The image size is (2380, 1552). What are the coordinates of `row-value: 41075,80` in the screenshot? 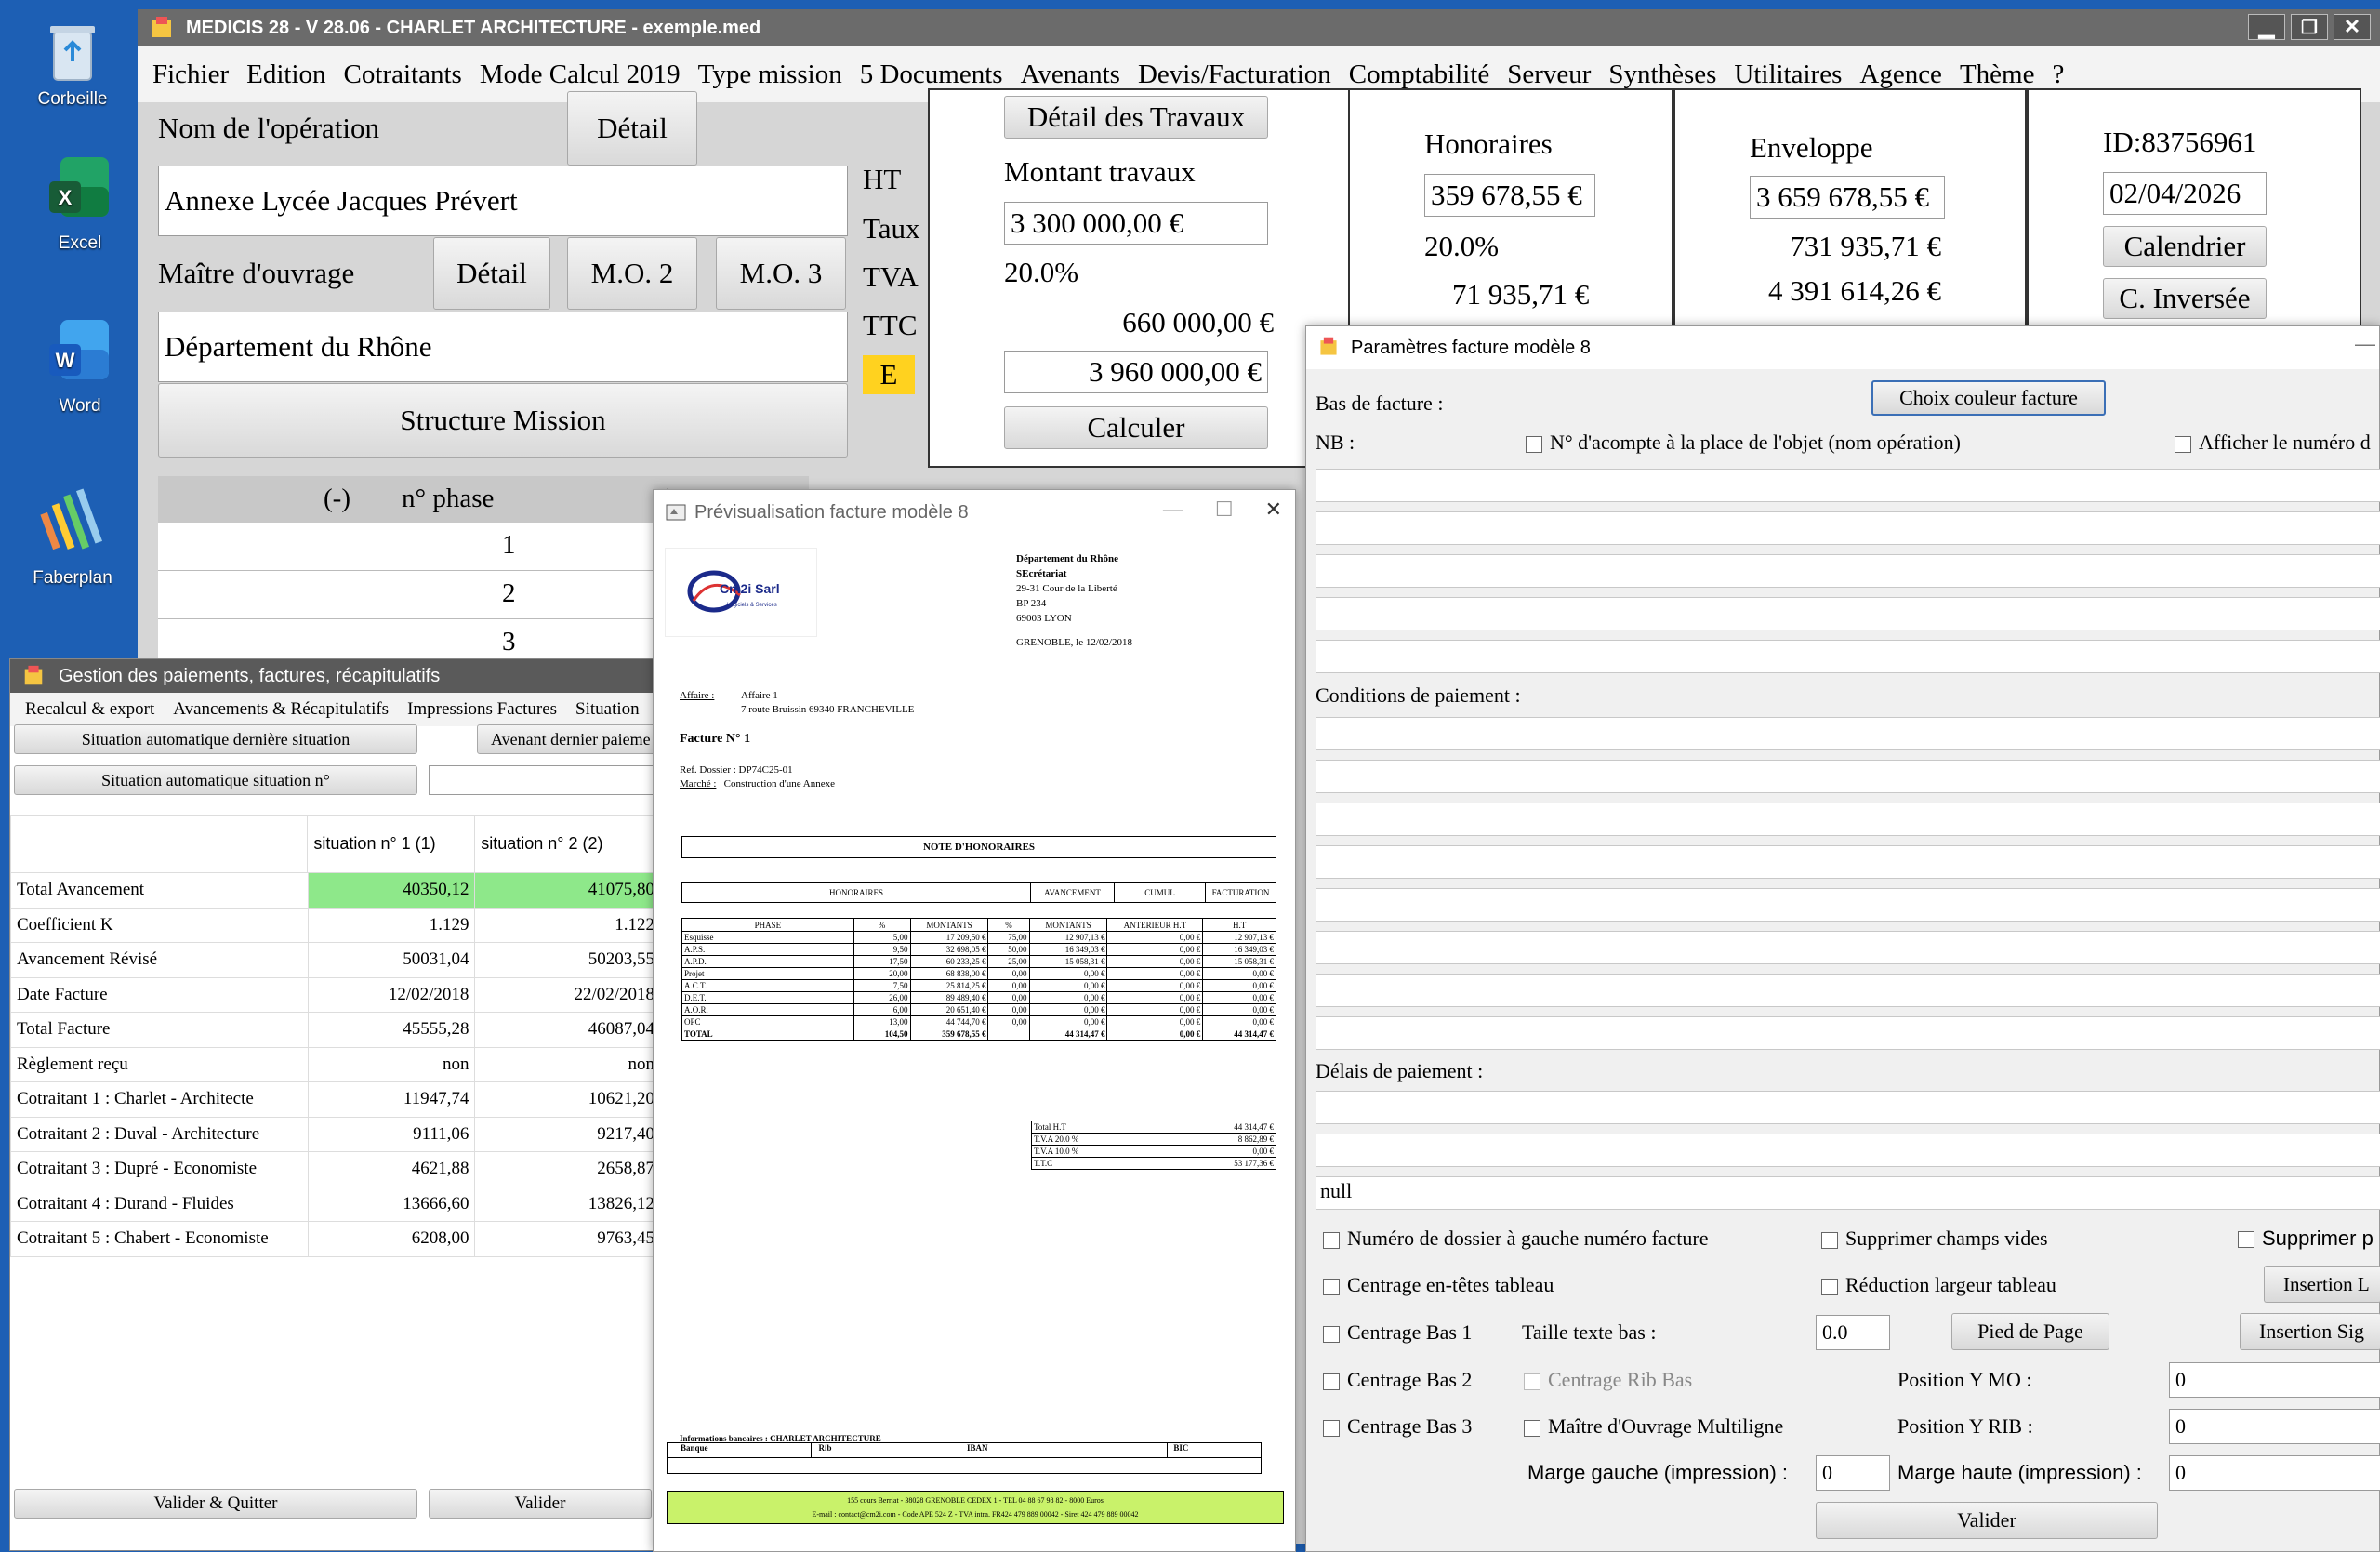 It's located at (567, 890).